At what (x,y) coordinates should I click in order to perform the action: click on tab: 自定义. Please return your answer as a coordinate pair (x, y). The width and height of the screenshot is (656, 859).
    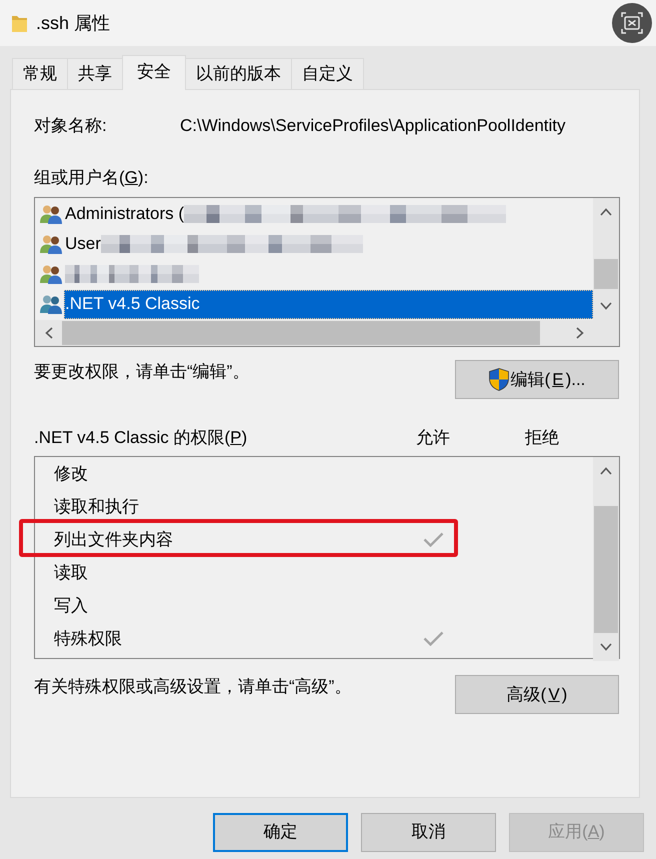
    Looking at the image, I should click on (327, 73).